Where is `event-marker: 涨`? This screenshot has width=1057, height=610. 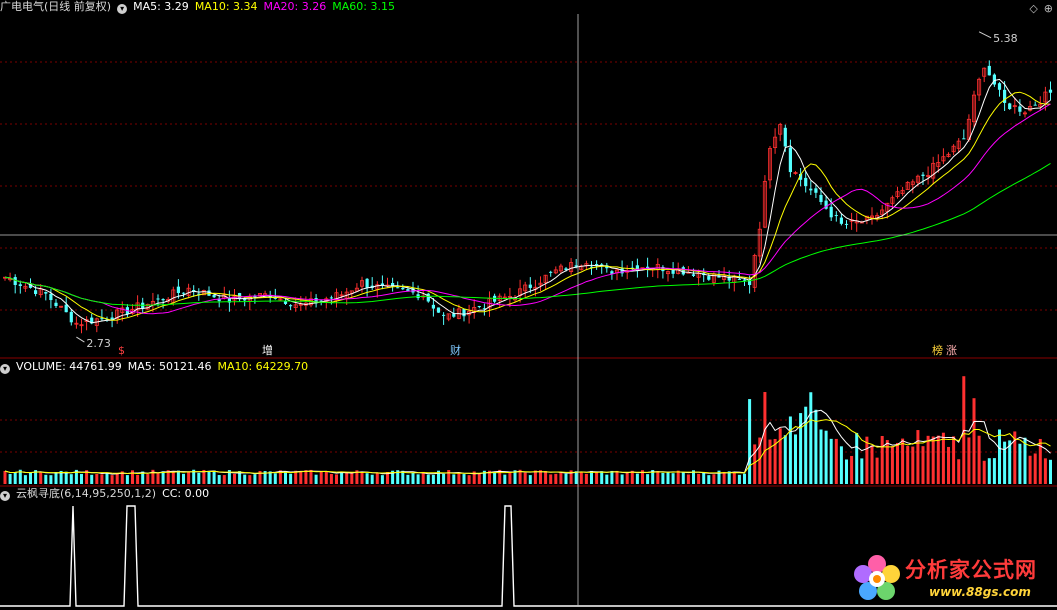 event-marker: 涨 is located at coordinates (951, 350).